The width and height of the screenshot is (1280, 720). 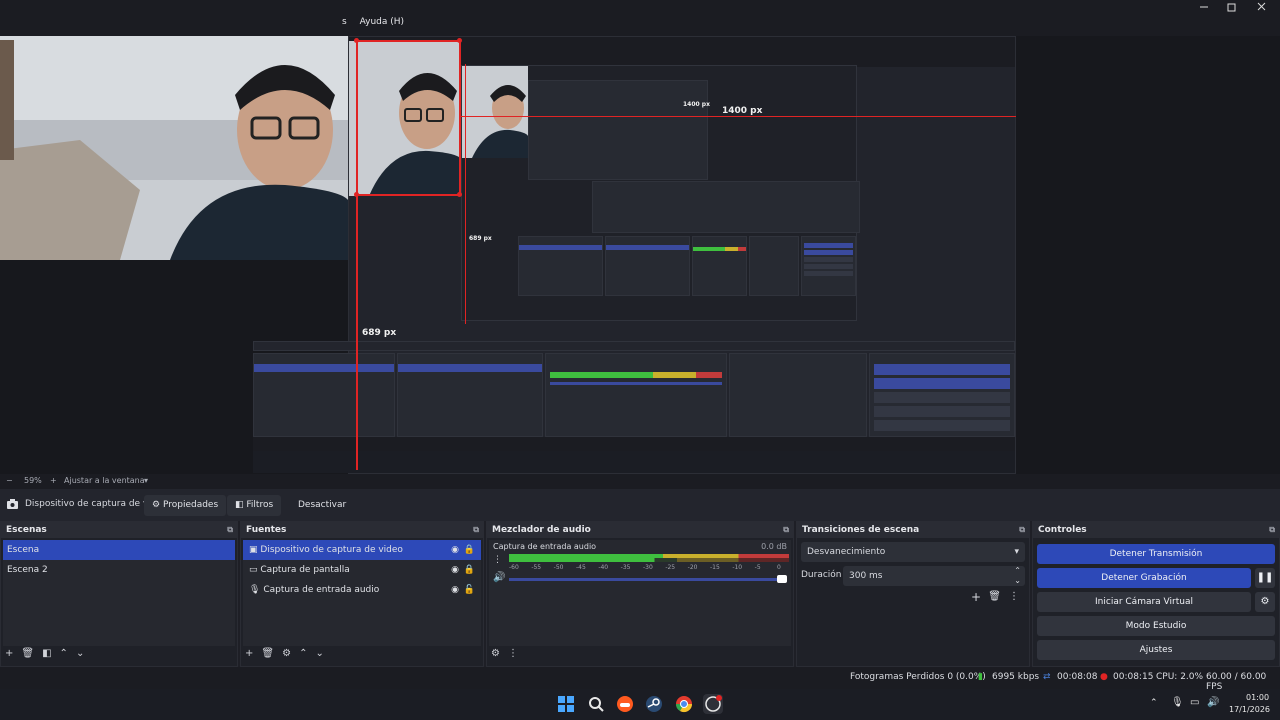 What do you see at coordinates (1144, 602) in the screenshot?
I see `start-virtual-cam-button: Iniciar Cámara Virtual` at bounding box center [1144, 602].